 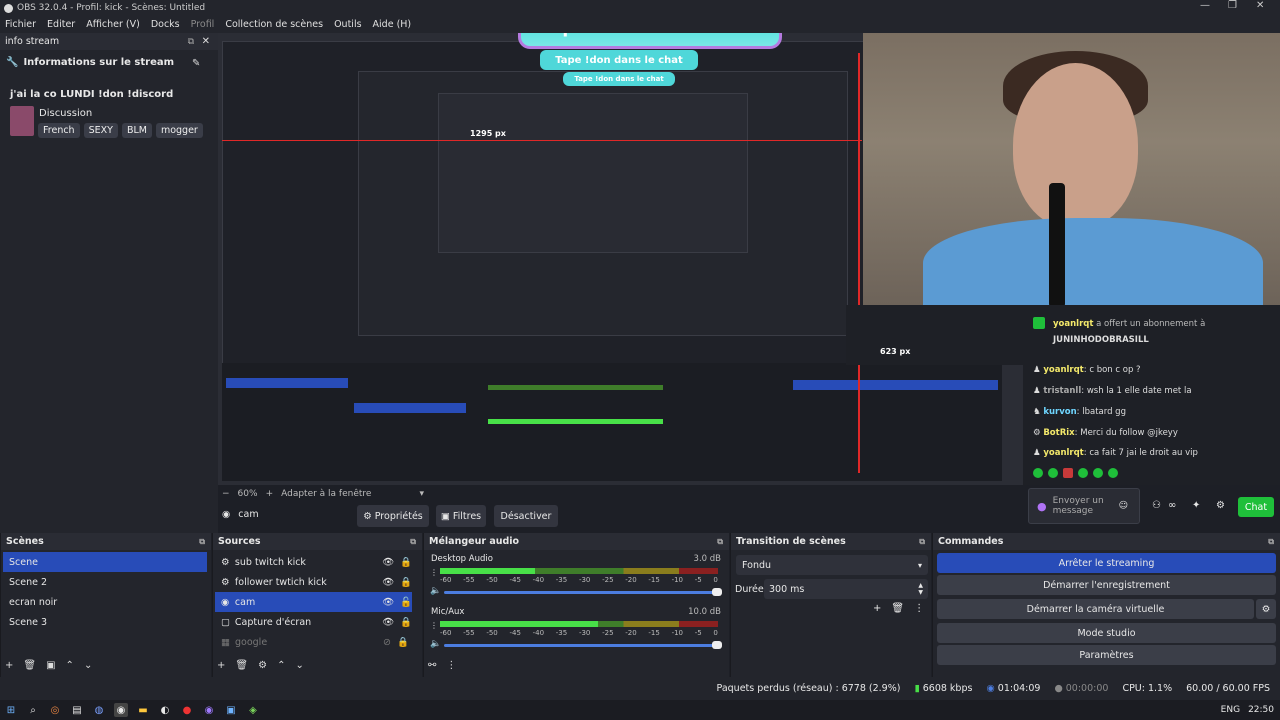 I want to click on settings-icon: ⚙, so click(x=1220, y=505).